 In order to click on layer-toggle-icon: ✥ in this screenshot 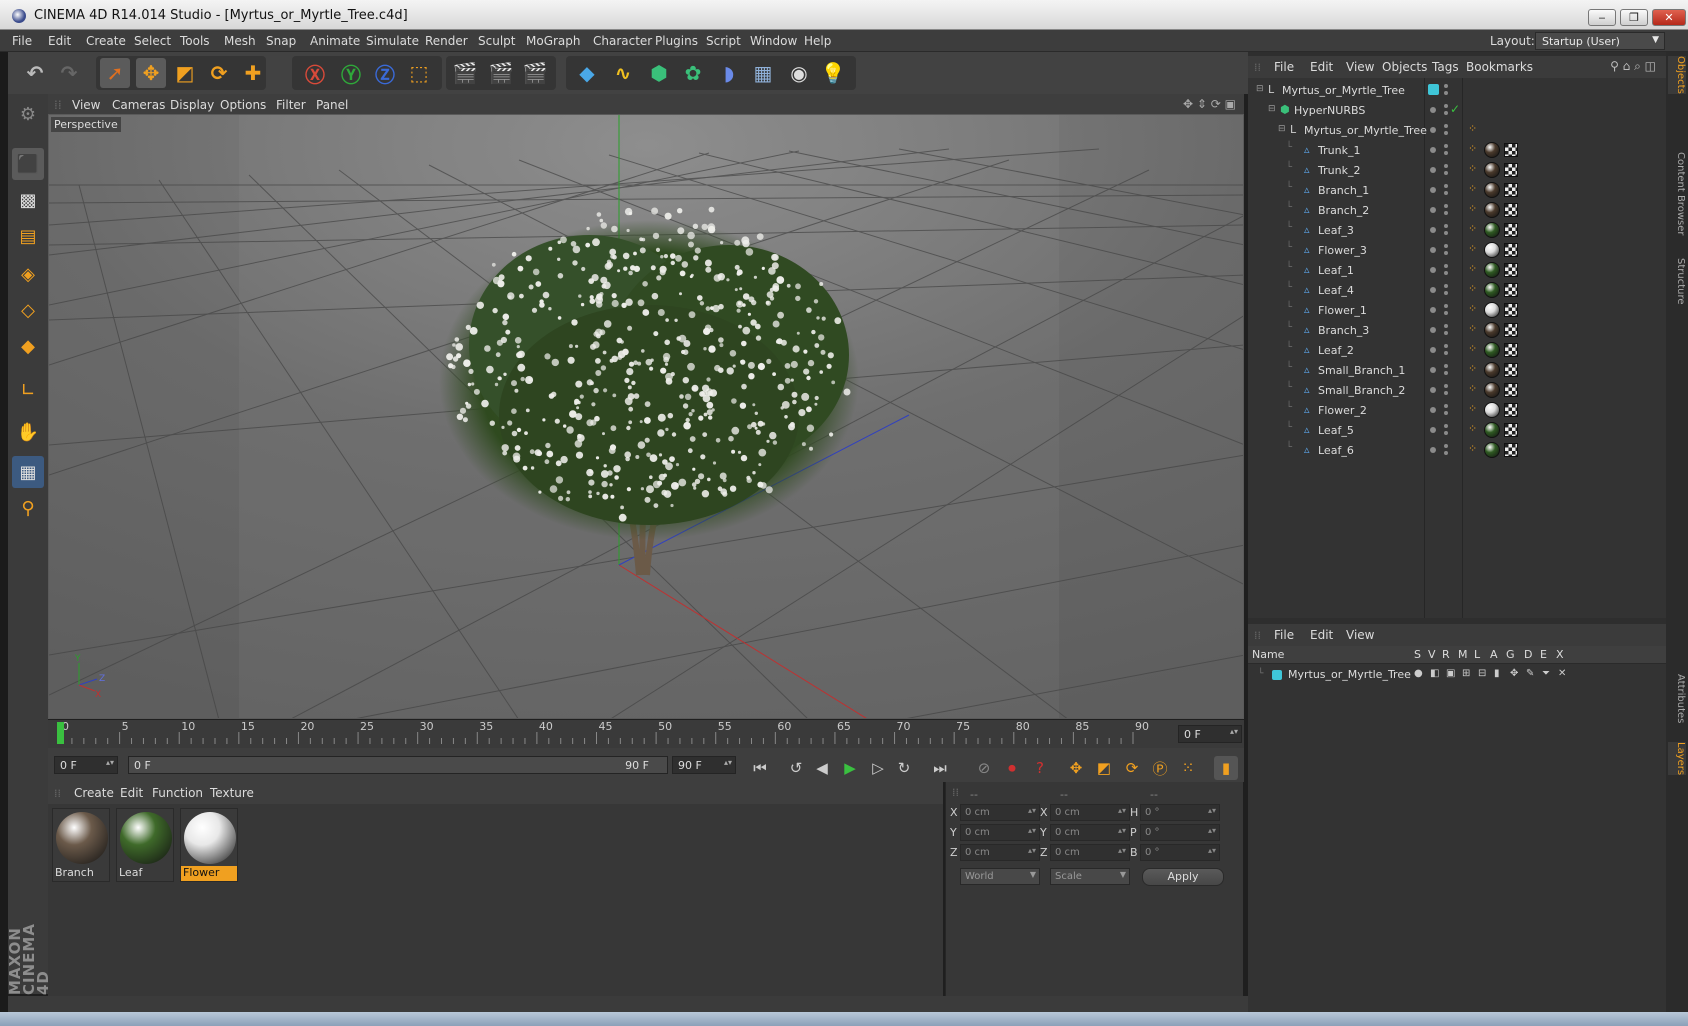, I will do `click(1514, 673)`.